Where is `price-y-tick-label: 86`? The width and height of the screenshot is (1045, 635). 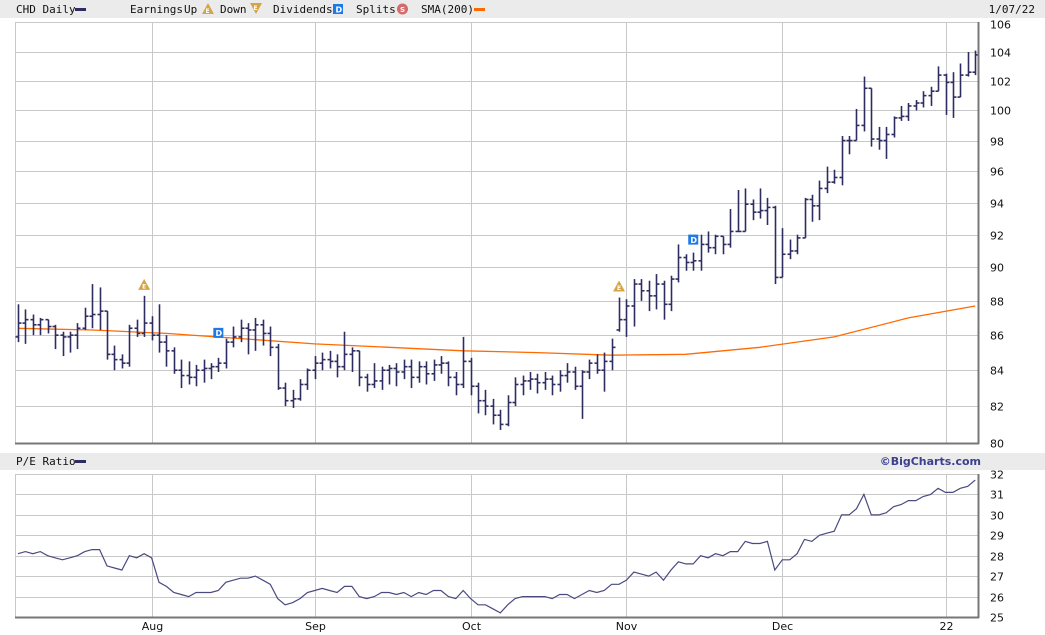 price-y-tick-label: 86 is located at coordinates (997, 336).